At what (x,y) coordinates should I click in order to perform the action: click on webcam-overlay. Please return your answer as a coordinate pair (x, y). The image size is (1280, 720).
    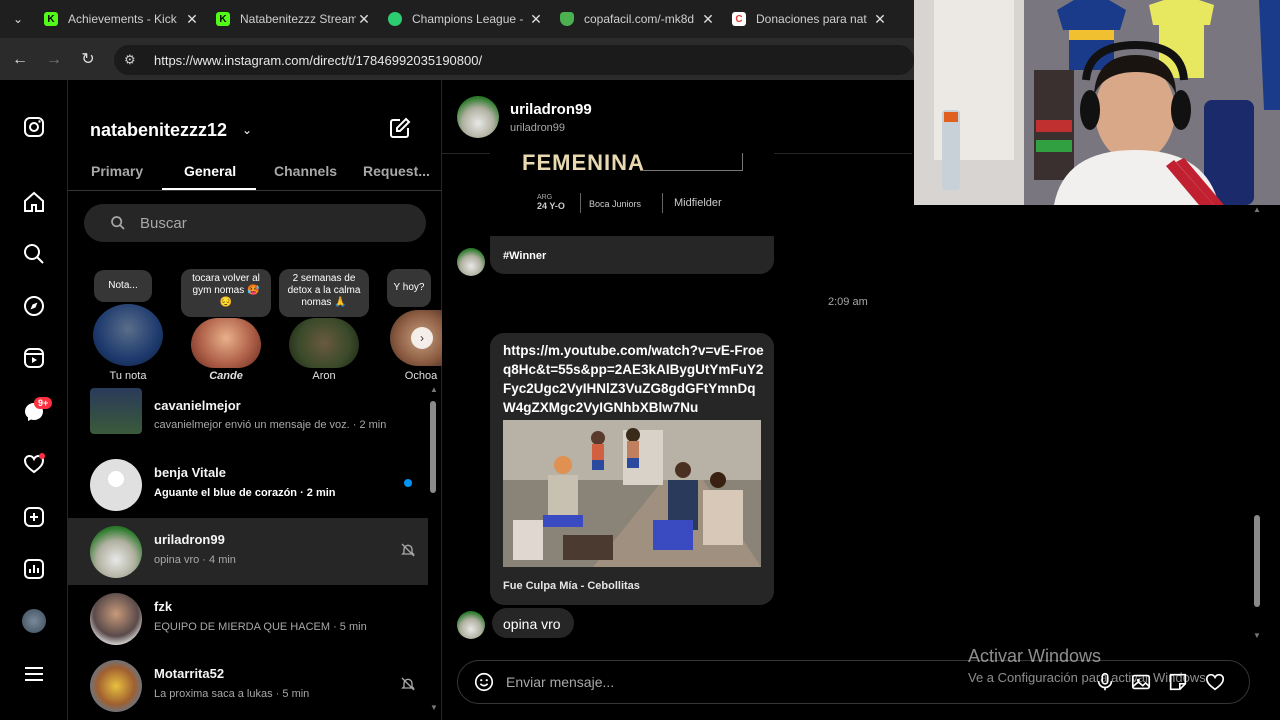
    Looking at the image, I should click on (1097, 102).